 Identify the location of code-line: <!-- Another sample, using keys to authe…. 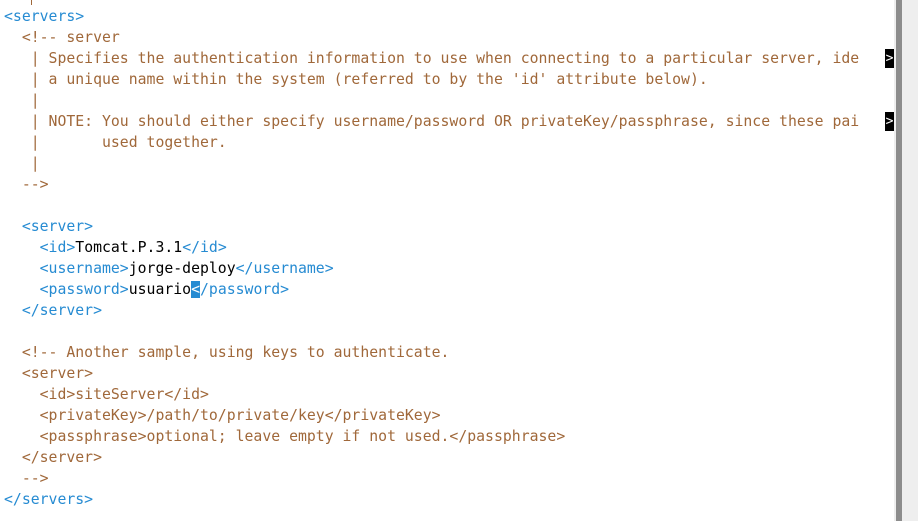
(227, 352).